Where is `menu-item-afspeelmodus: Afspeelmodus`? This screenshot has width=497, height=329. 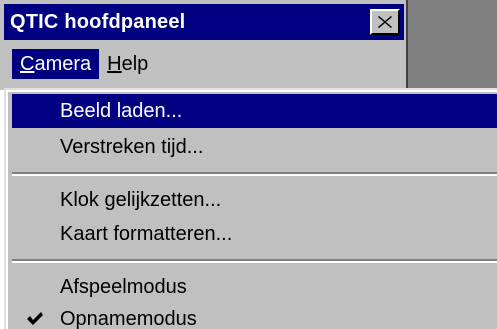
menu-item-afspeelmodus: Afspeelmodus is located at coordinates (254, 287).